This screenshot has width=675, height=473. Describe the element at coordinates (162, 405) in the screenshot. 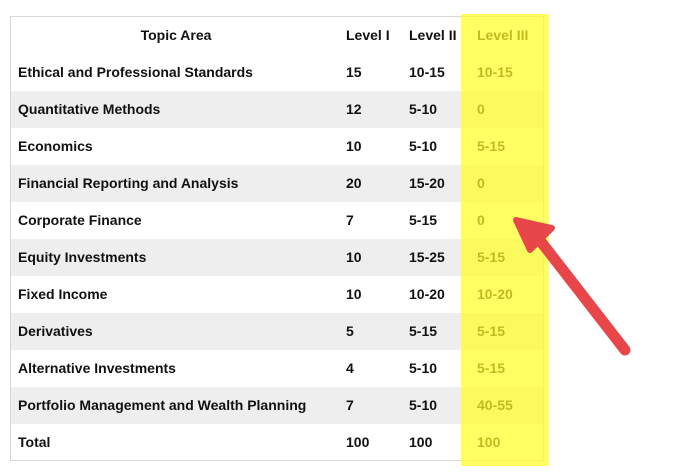

I see `row-topic: Portfolio Management and Wealth Planning` at that location.